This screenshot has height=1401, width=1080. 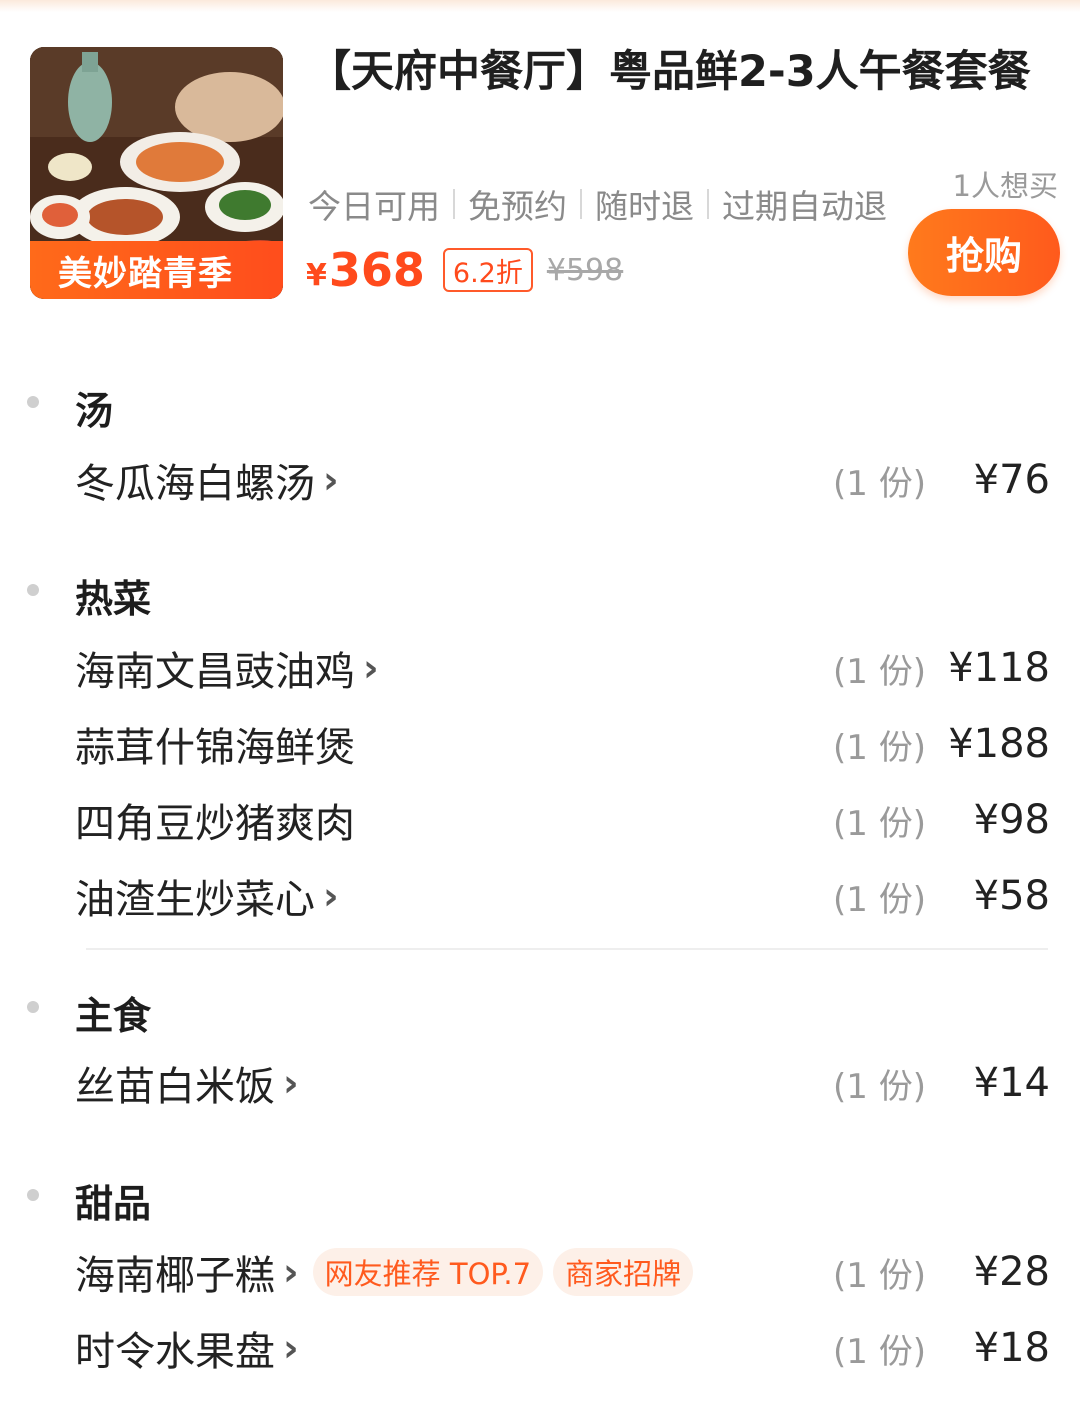 What do you see at coordinates (1011, 1083) in the screenshot?
I see `menu-item-price: ¥14` at bounding box center [1011, 1083].